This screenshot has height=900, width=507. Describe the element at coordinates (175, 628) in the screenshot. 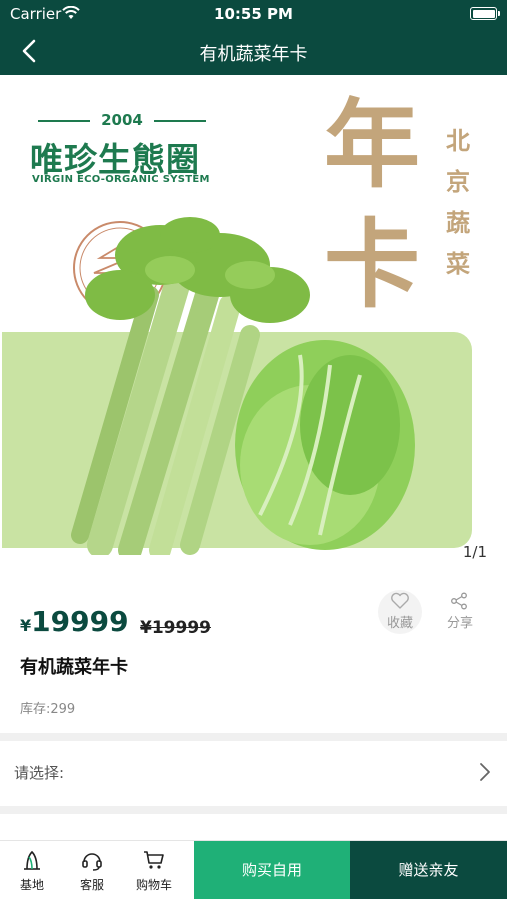

I see `original-price: ¥19999` at that location.